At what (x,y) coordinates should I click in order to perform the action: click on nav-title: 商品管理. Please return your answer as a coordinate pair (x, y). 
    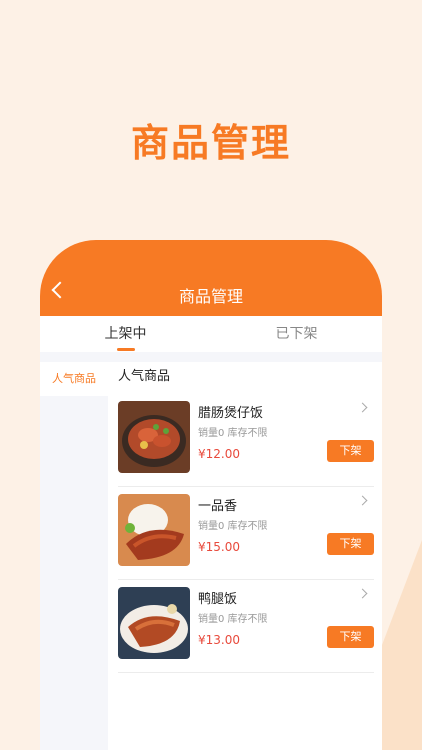
    Looking at the image, I should click on (210, 296).